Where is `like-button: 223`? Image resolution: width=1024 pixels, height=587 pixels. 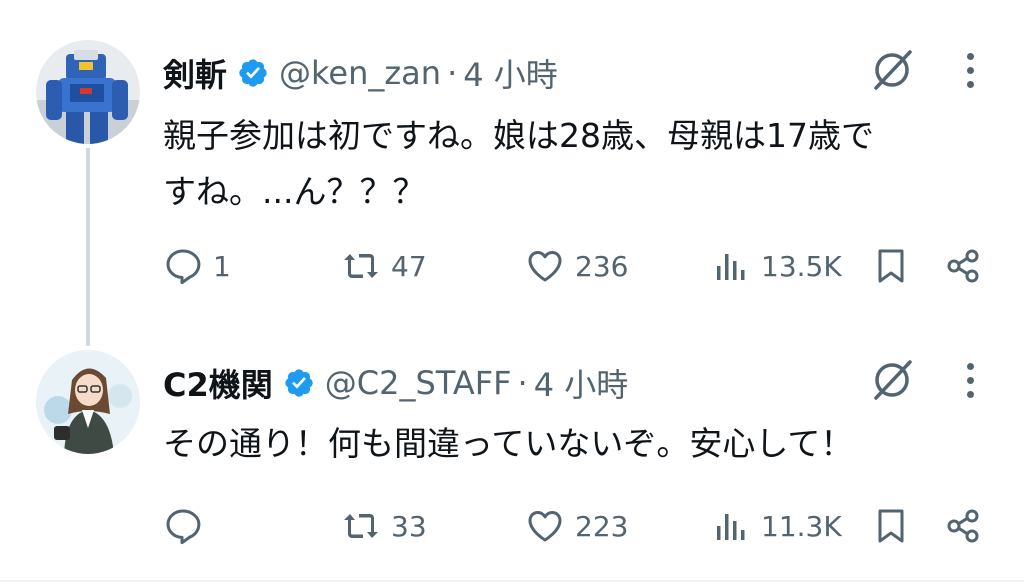 like-button: 223 is located at coordinates (576, 526).